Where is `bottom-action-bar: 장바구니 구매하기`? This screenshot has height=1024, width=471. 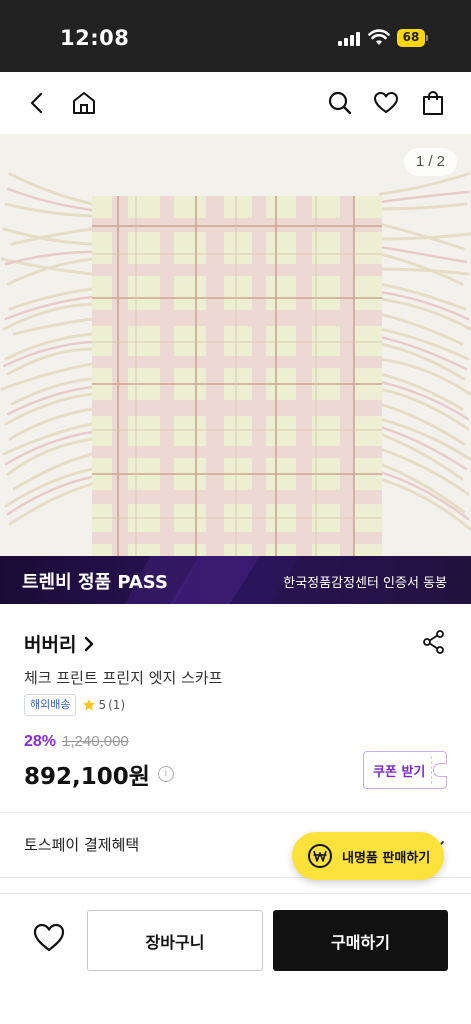
bottom-action-bar: 장바구니 구매하기 is located at coordinates (235, 958).